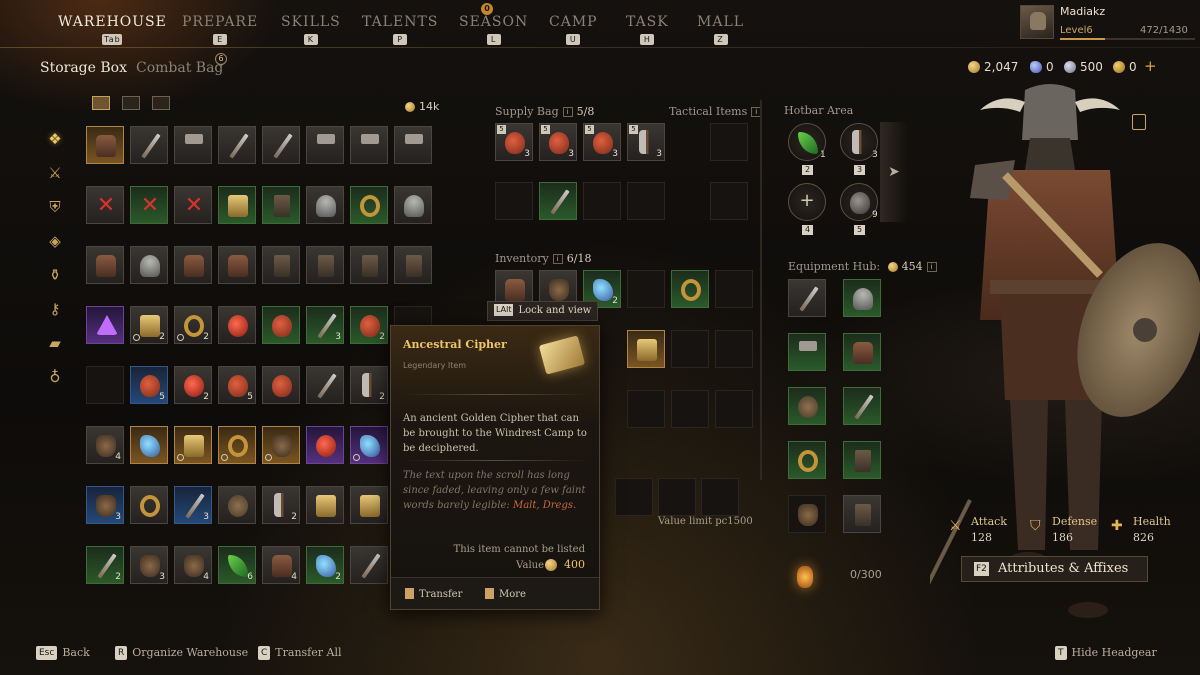  Describe the element at coordinates (55, 139) in the screenshot. I see `all-icon: ❖` at that location.